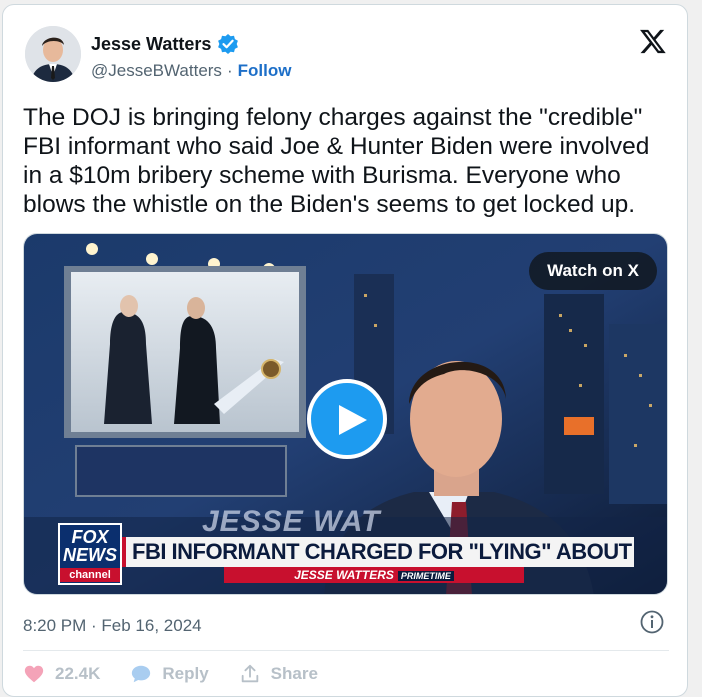 The image size is (702, 697). I want to click on ghost-show-name: JESSE WAT, so click(291, 521).